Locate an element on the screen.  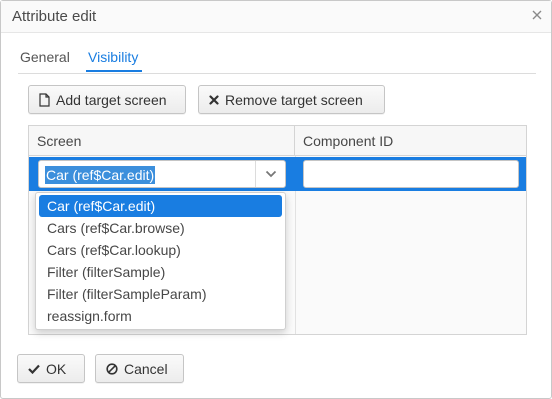
dropdown-option: Cars (ref$Car.lookup) is located at coordinates (160, 250).